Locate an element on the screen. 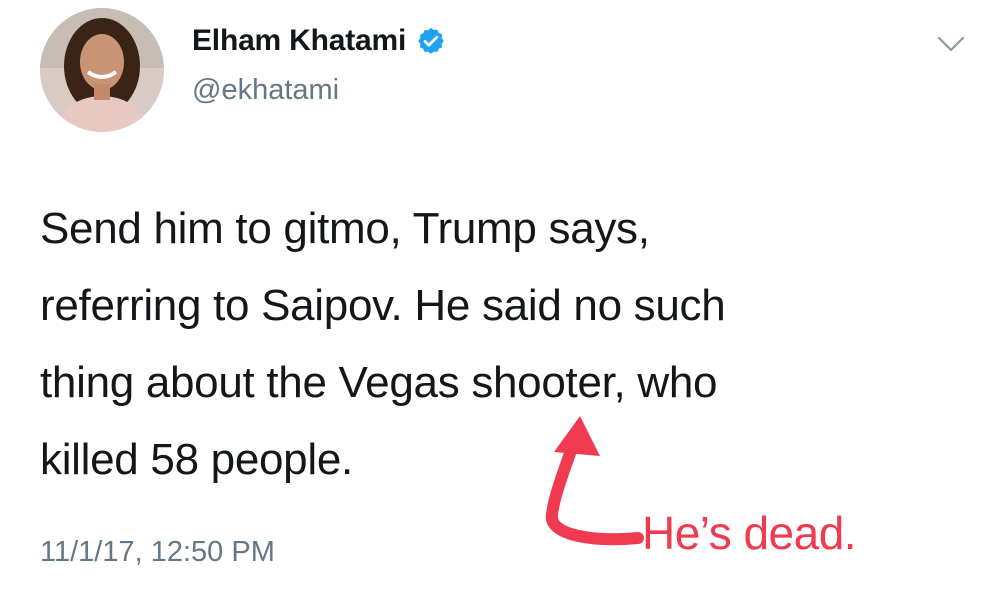 The height and width of the screenshot is (595, 994). tweet-timestamp: 11/1/17, 12:50 PM is located at coordinates (157, 552).